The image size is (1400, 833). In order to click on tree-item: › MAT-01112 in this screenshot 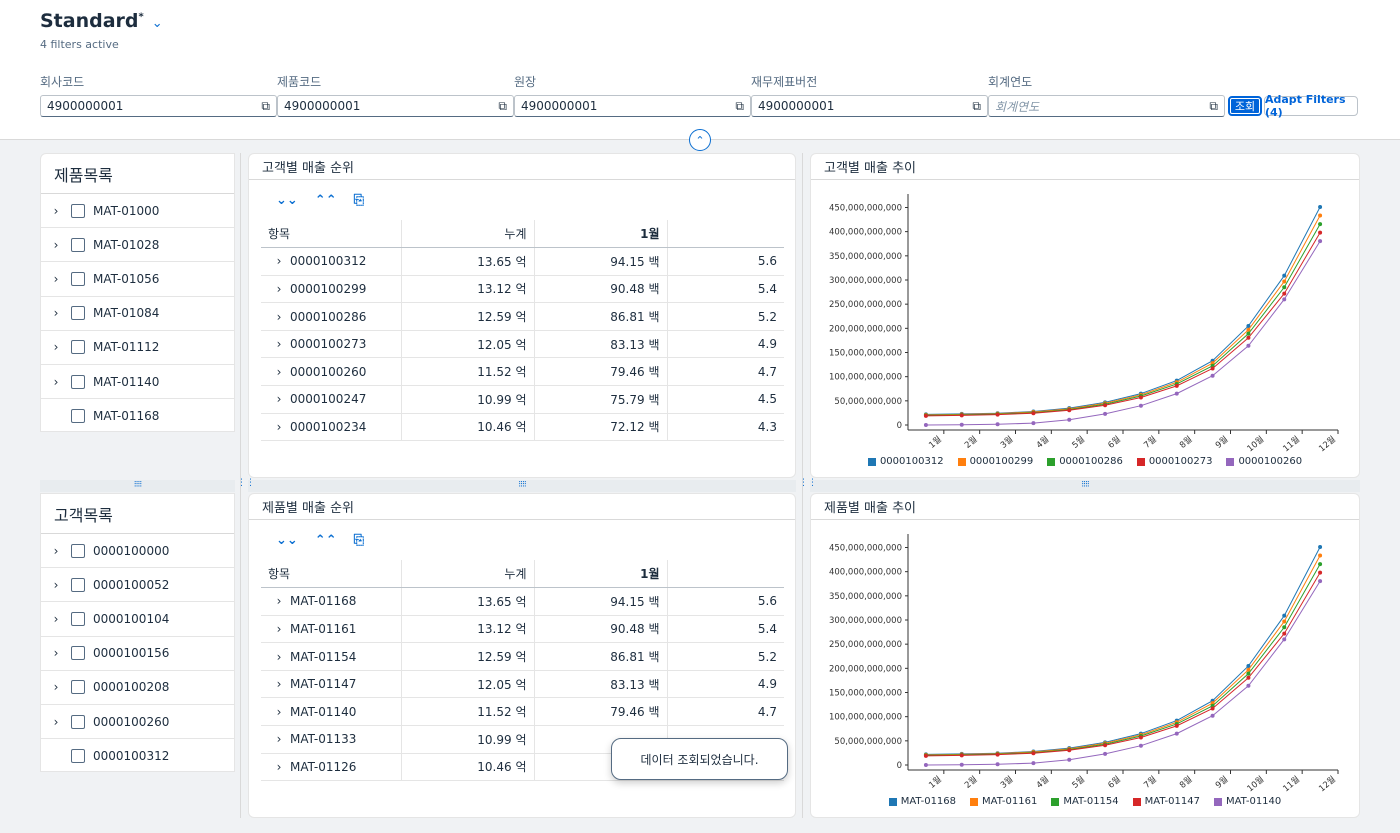, I will do `click(137, 348)`.